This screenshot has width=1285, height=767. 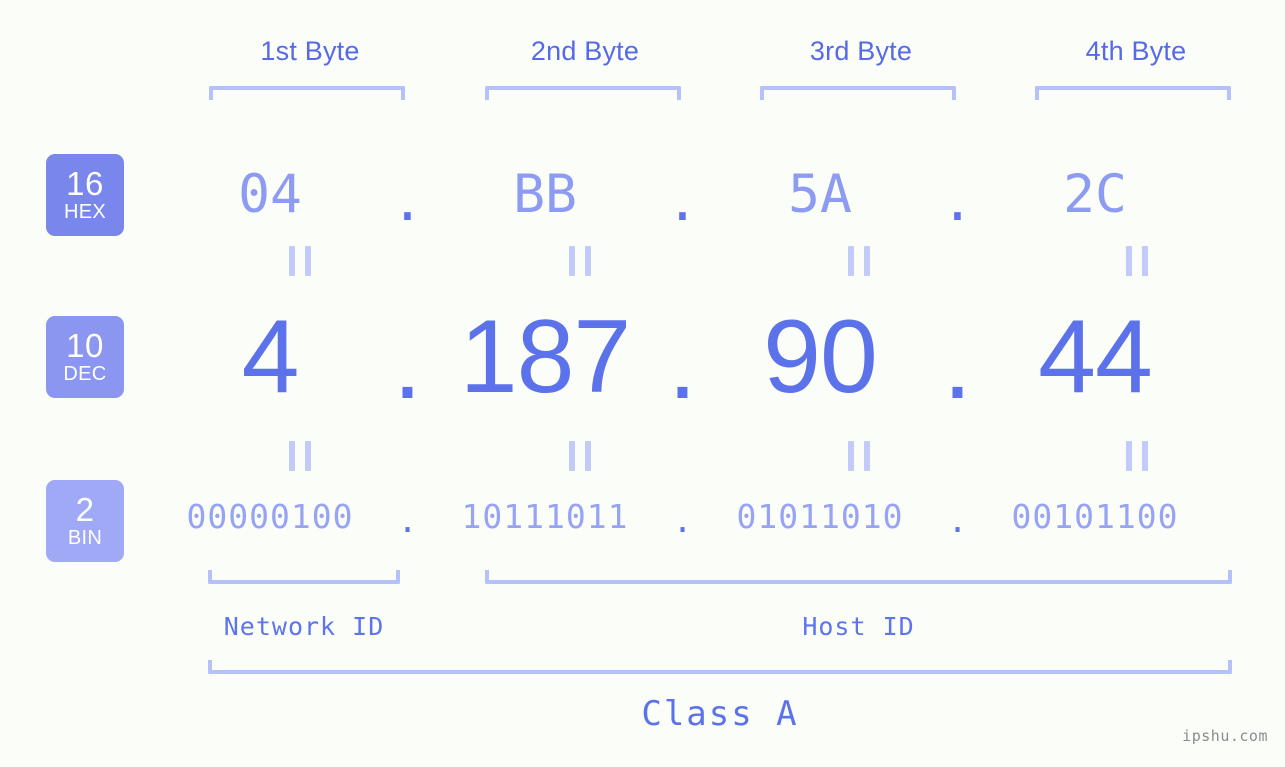 What do you see at coordinates (85, 211) in the screenshot?
I see `radix-badge-hex-label: HEX` at bounding box center [85, 211].